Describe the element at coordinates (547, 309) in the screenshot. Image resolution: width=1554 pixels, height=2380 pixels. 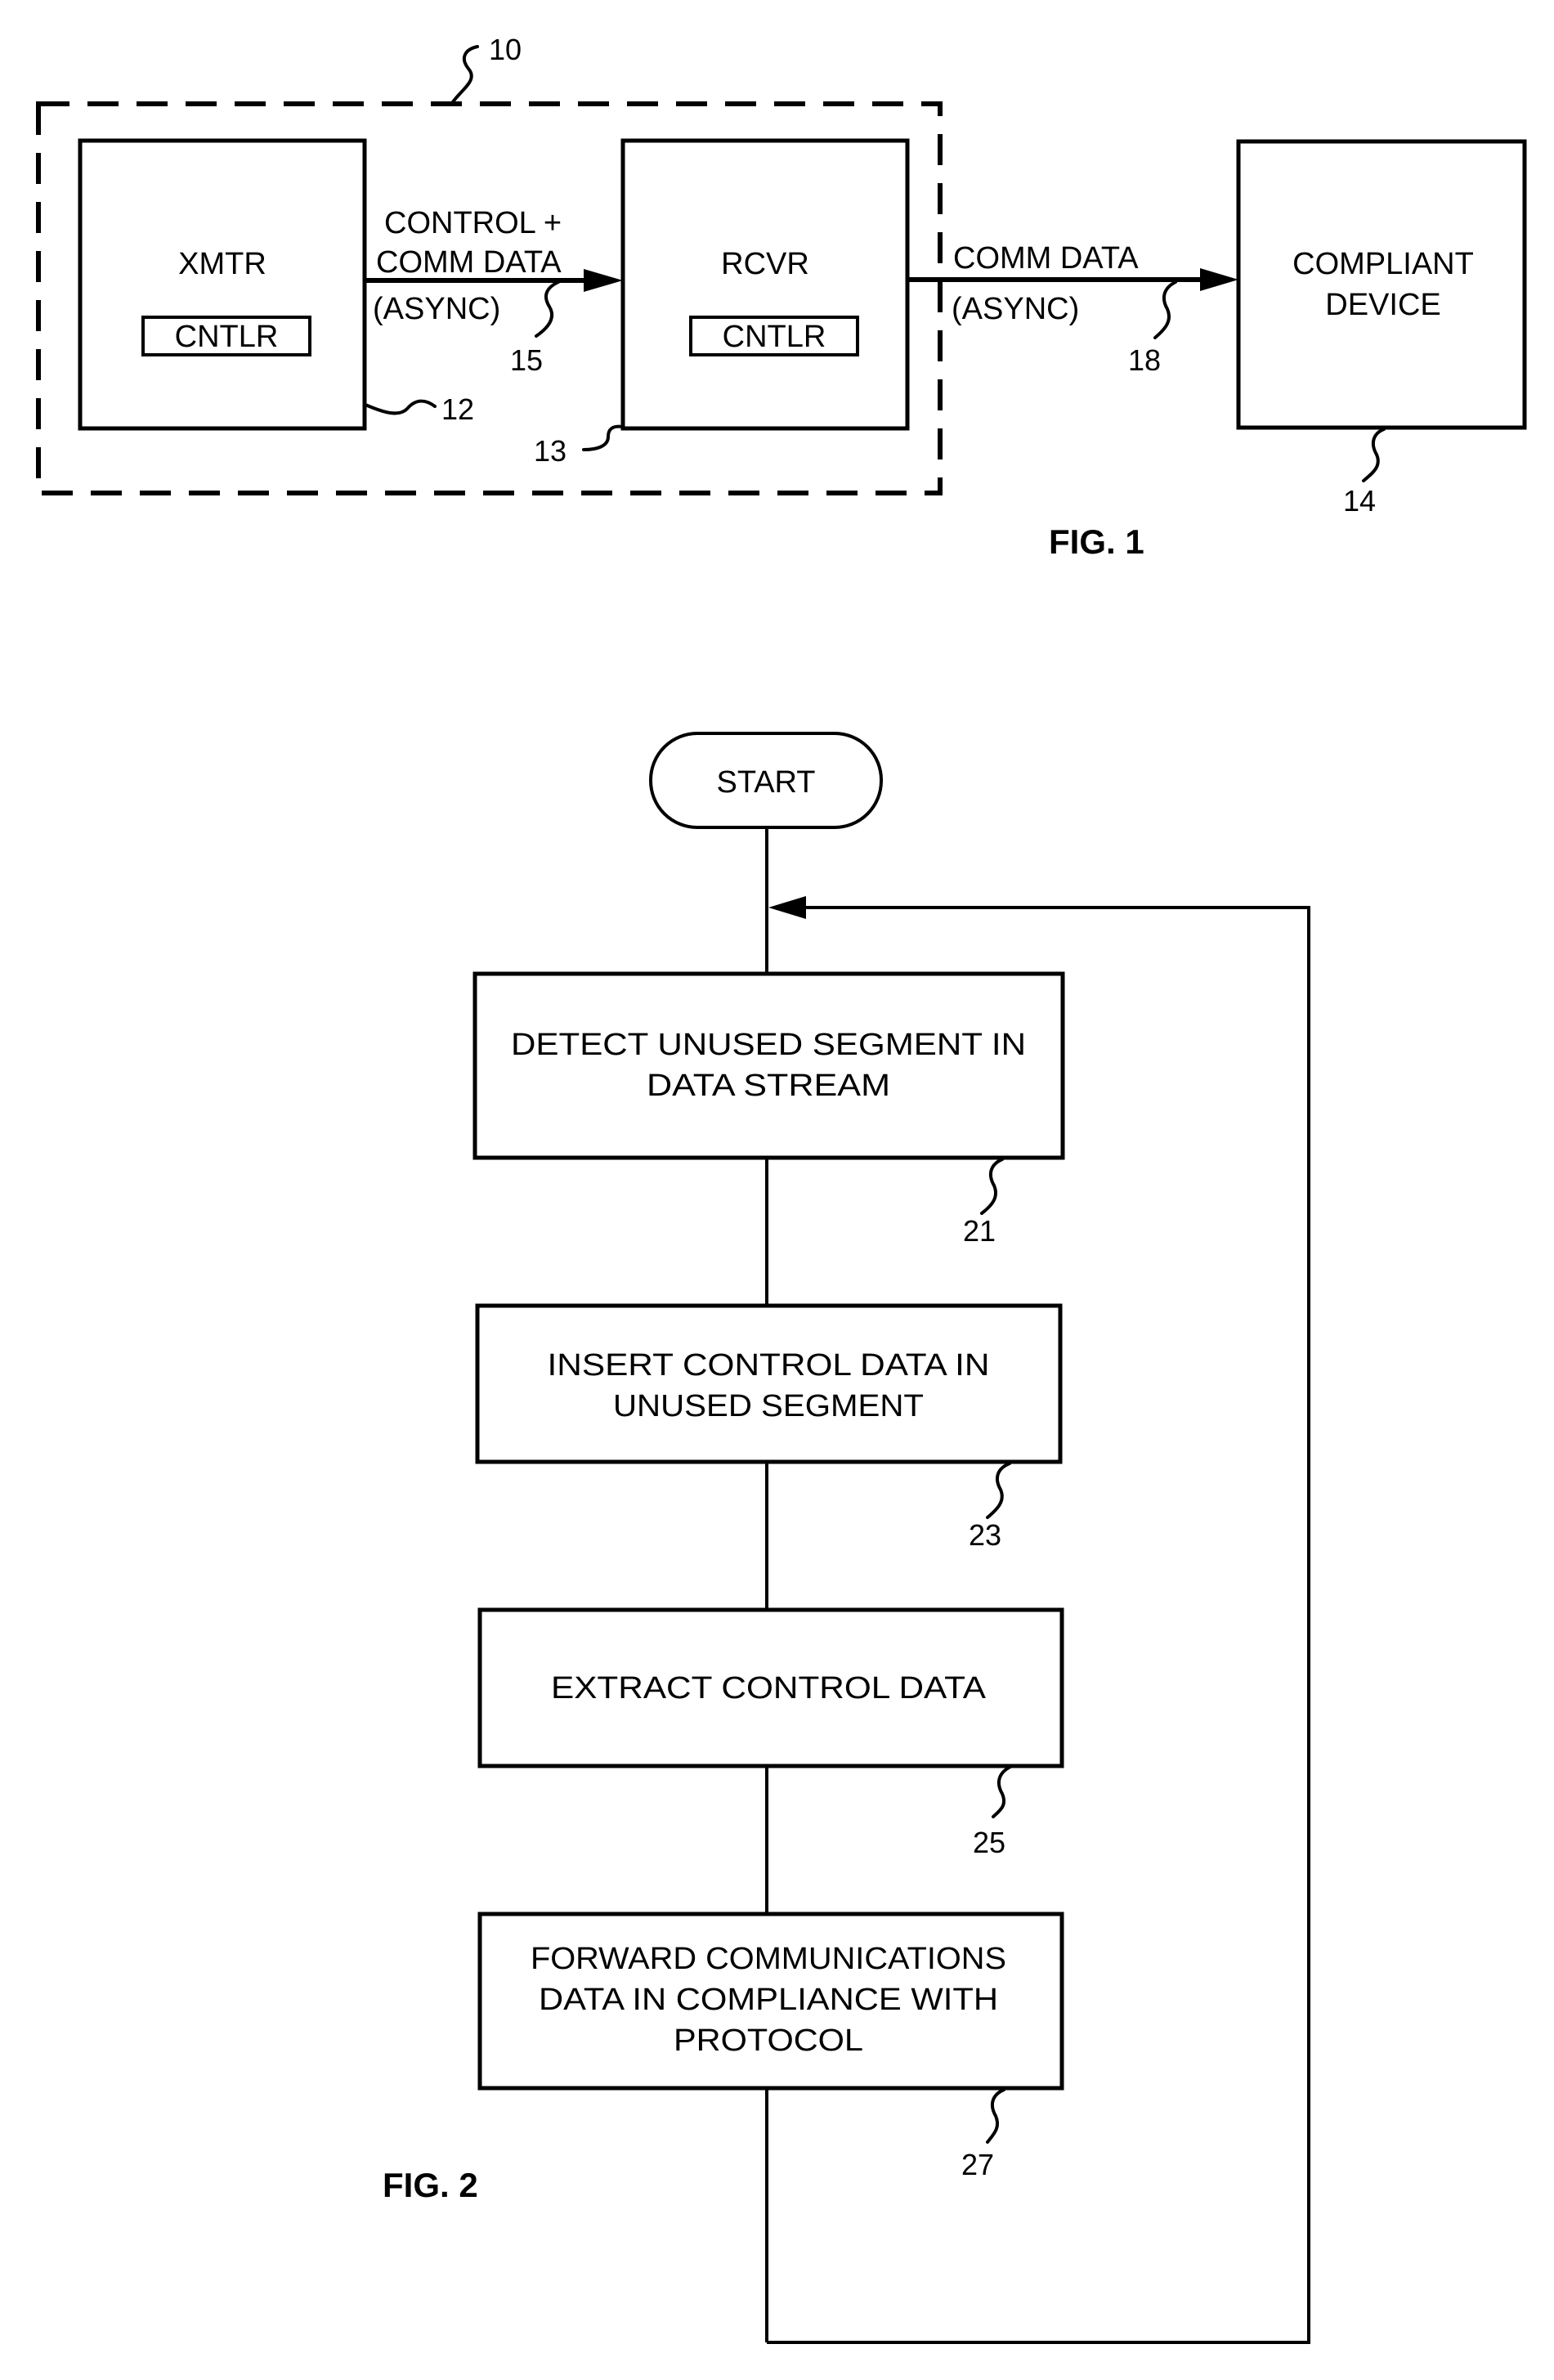
I see `link-ref-leader` at that location.